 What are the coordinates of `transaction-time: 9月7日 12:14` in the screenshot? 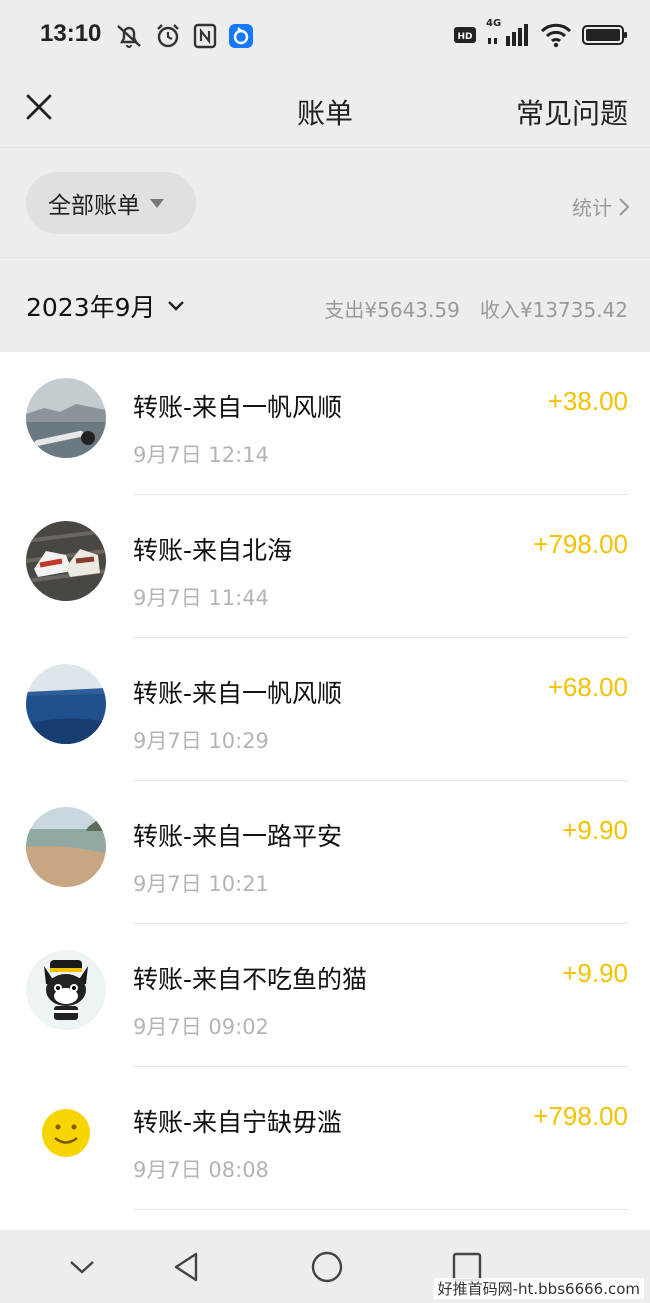 It's located at (201, 455).